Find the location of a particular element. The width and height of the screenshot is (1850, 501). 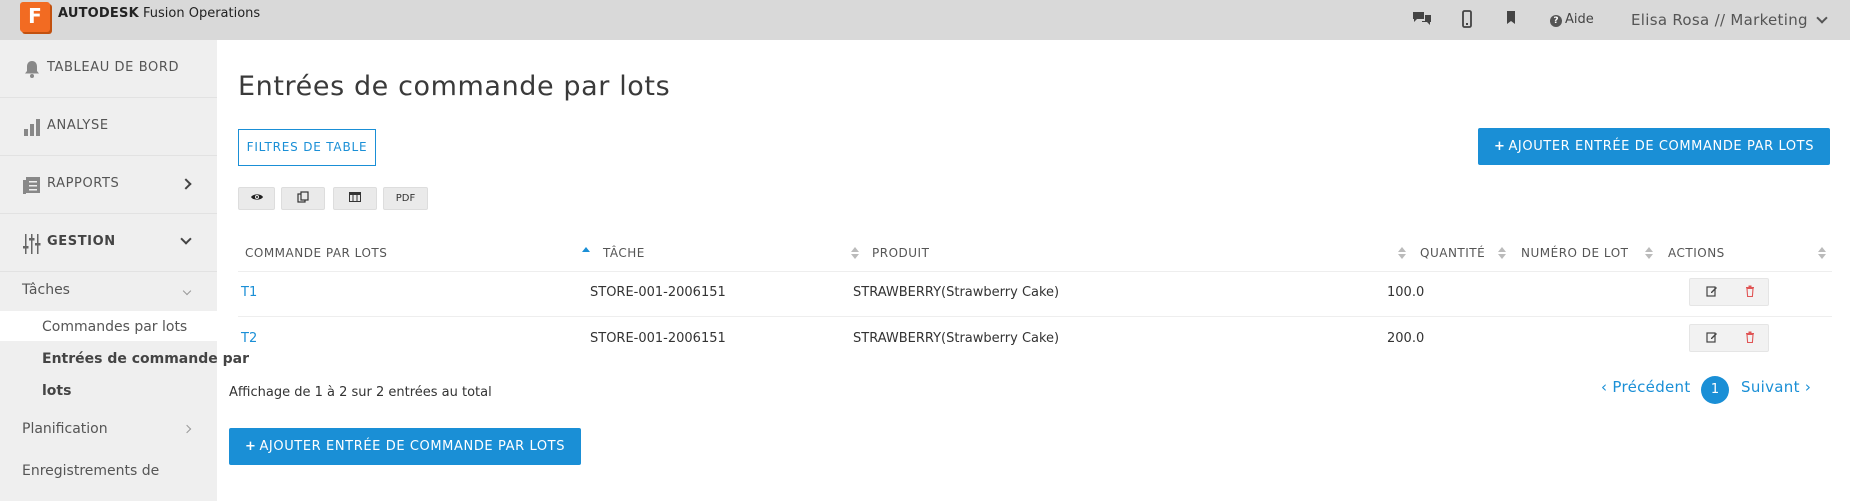

copy-button is located at coordinates (303, 198).